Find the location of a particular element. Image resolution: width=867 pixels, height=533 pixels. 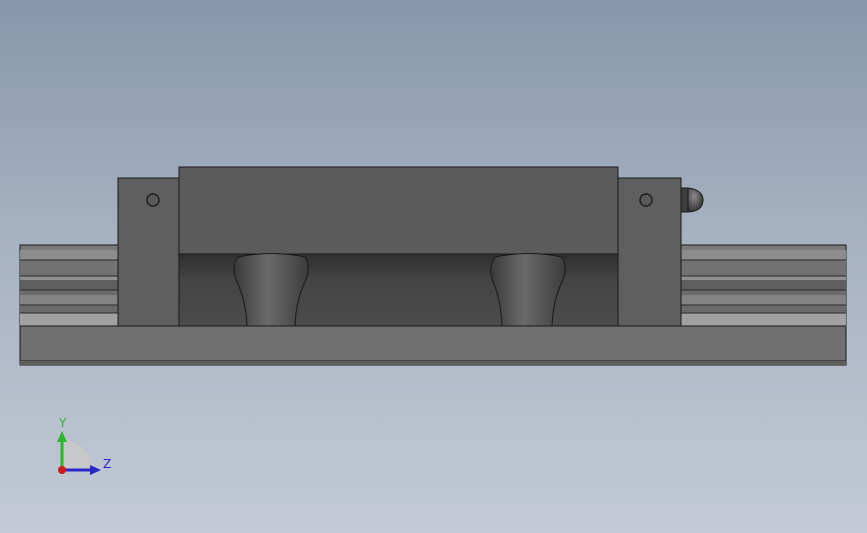

y-axis-label: Y is located at coordinates (62, 423).